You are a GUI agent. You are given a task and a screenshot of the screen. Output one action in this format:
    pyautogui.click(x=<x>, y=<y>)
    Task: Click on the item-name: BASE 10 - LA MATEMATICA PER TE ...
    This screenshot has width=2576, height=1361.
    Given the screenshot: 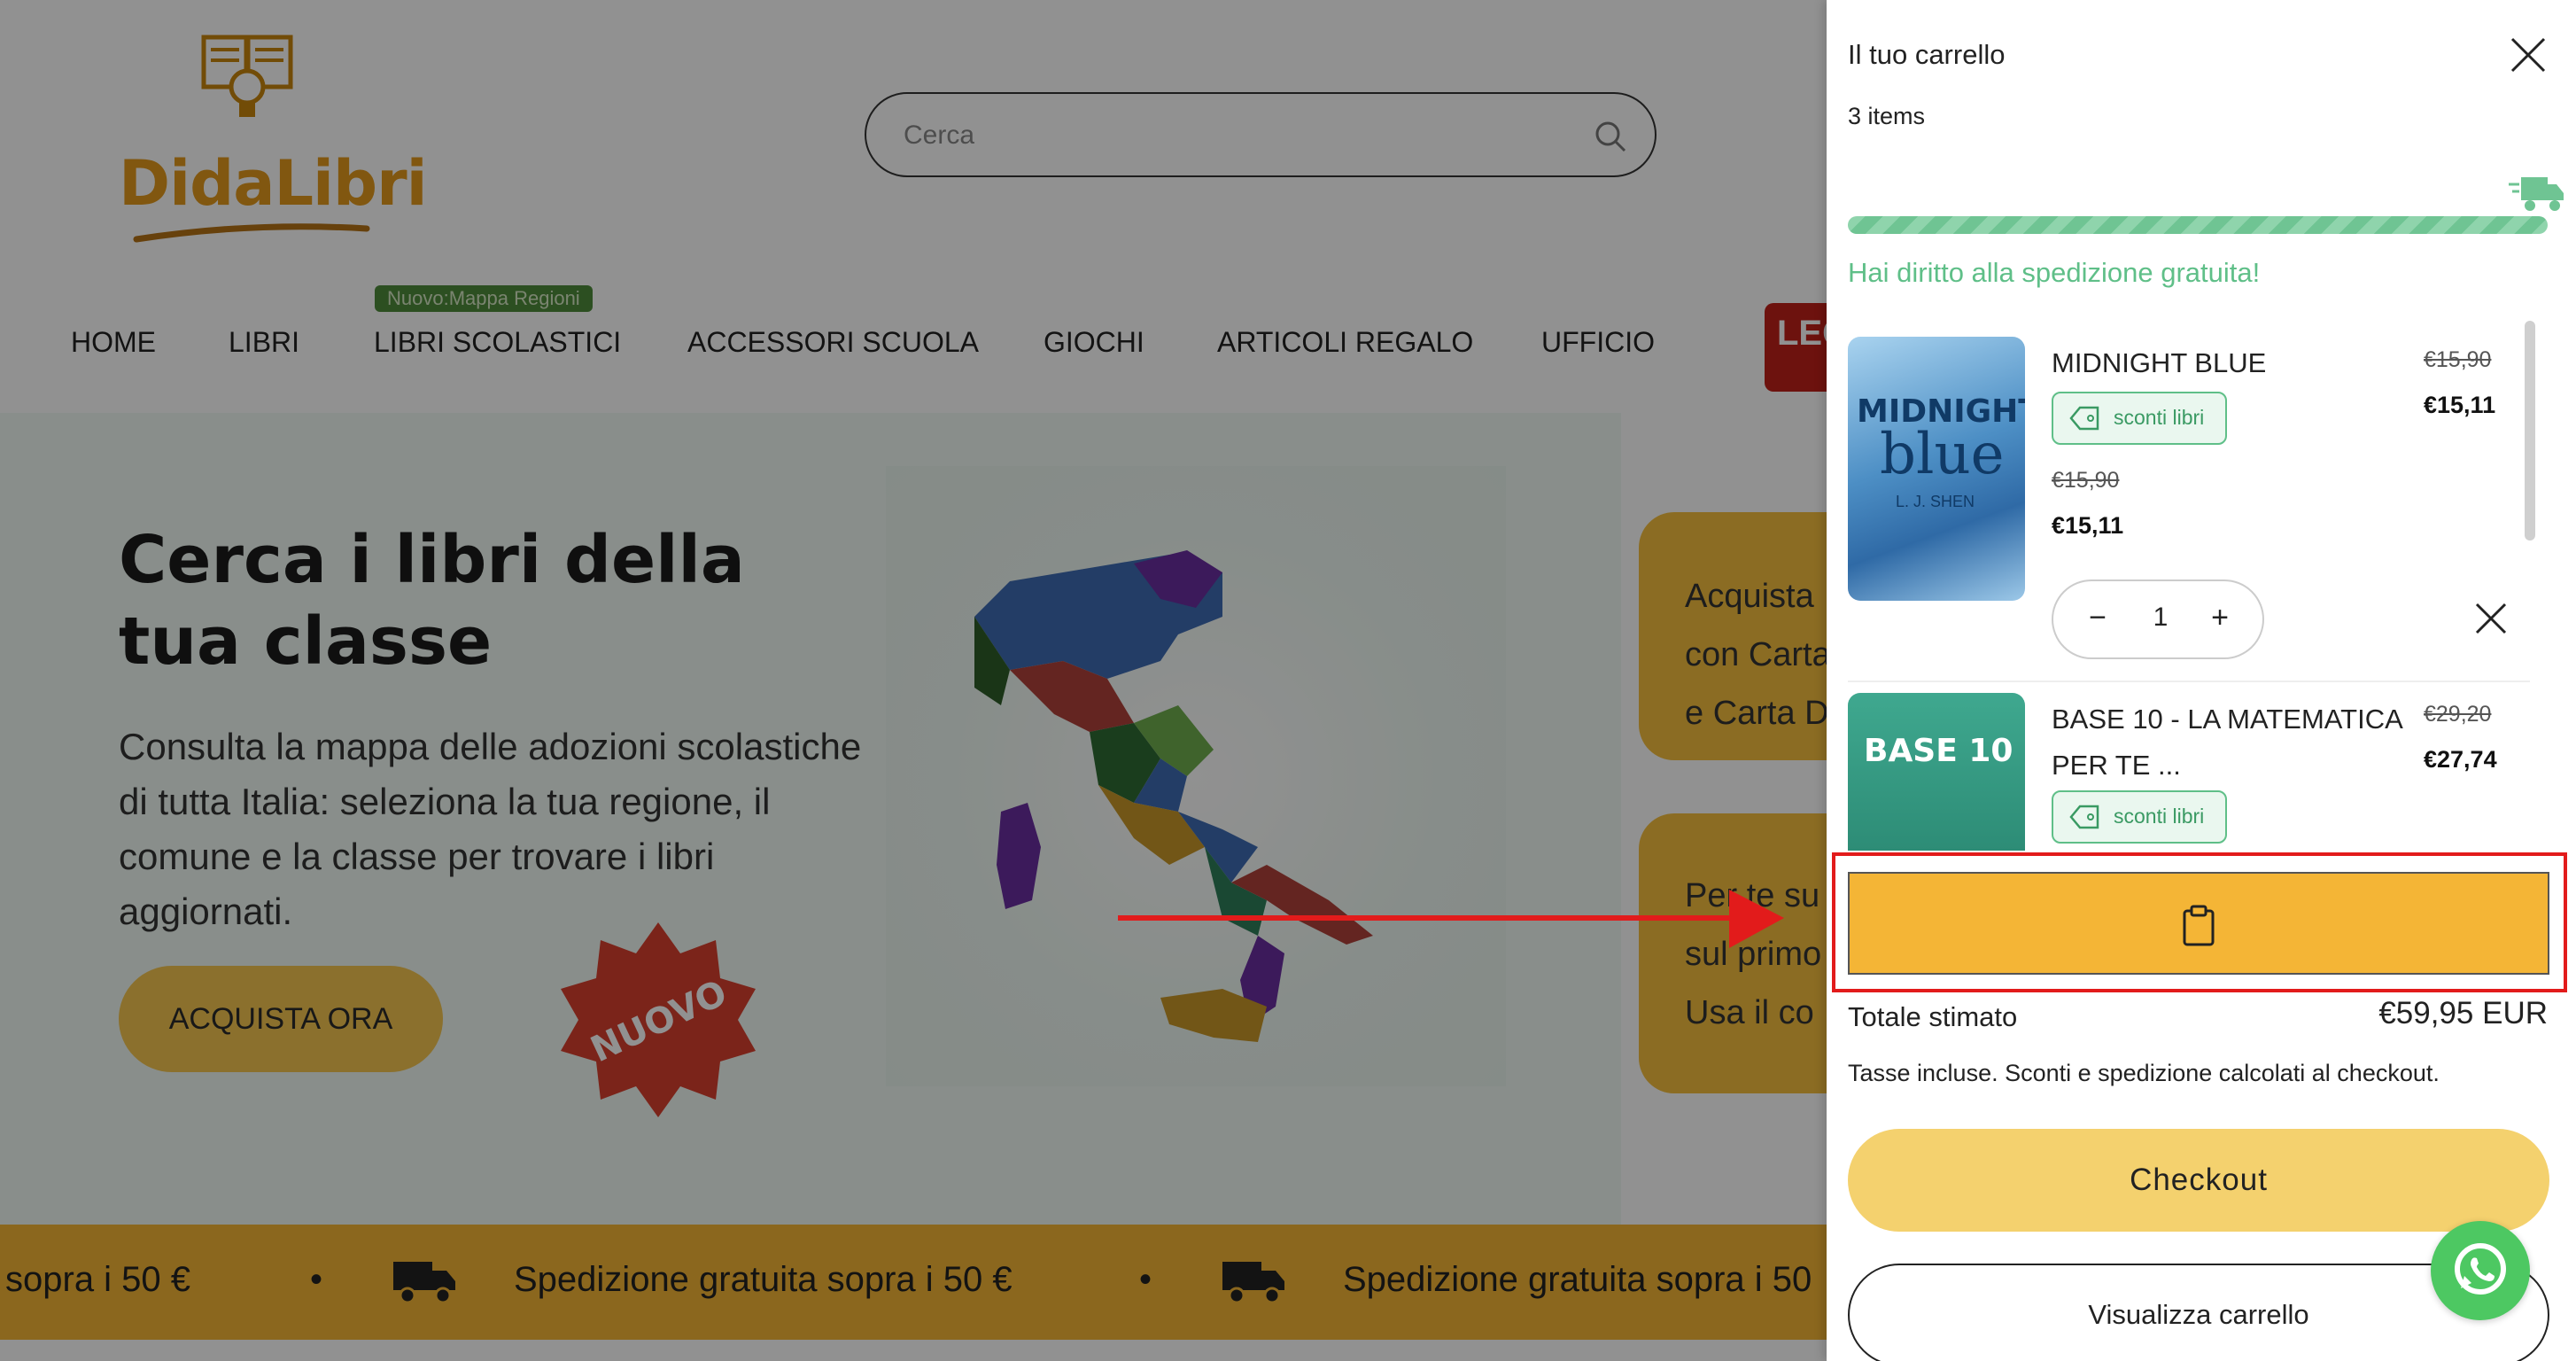 What is the action you would take?
    pyautogui.click(x=2229, y=742)
    